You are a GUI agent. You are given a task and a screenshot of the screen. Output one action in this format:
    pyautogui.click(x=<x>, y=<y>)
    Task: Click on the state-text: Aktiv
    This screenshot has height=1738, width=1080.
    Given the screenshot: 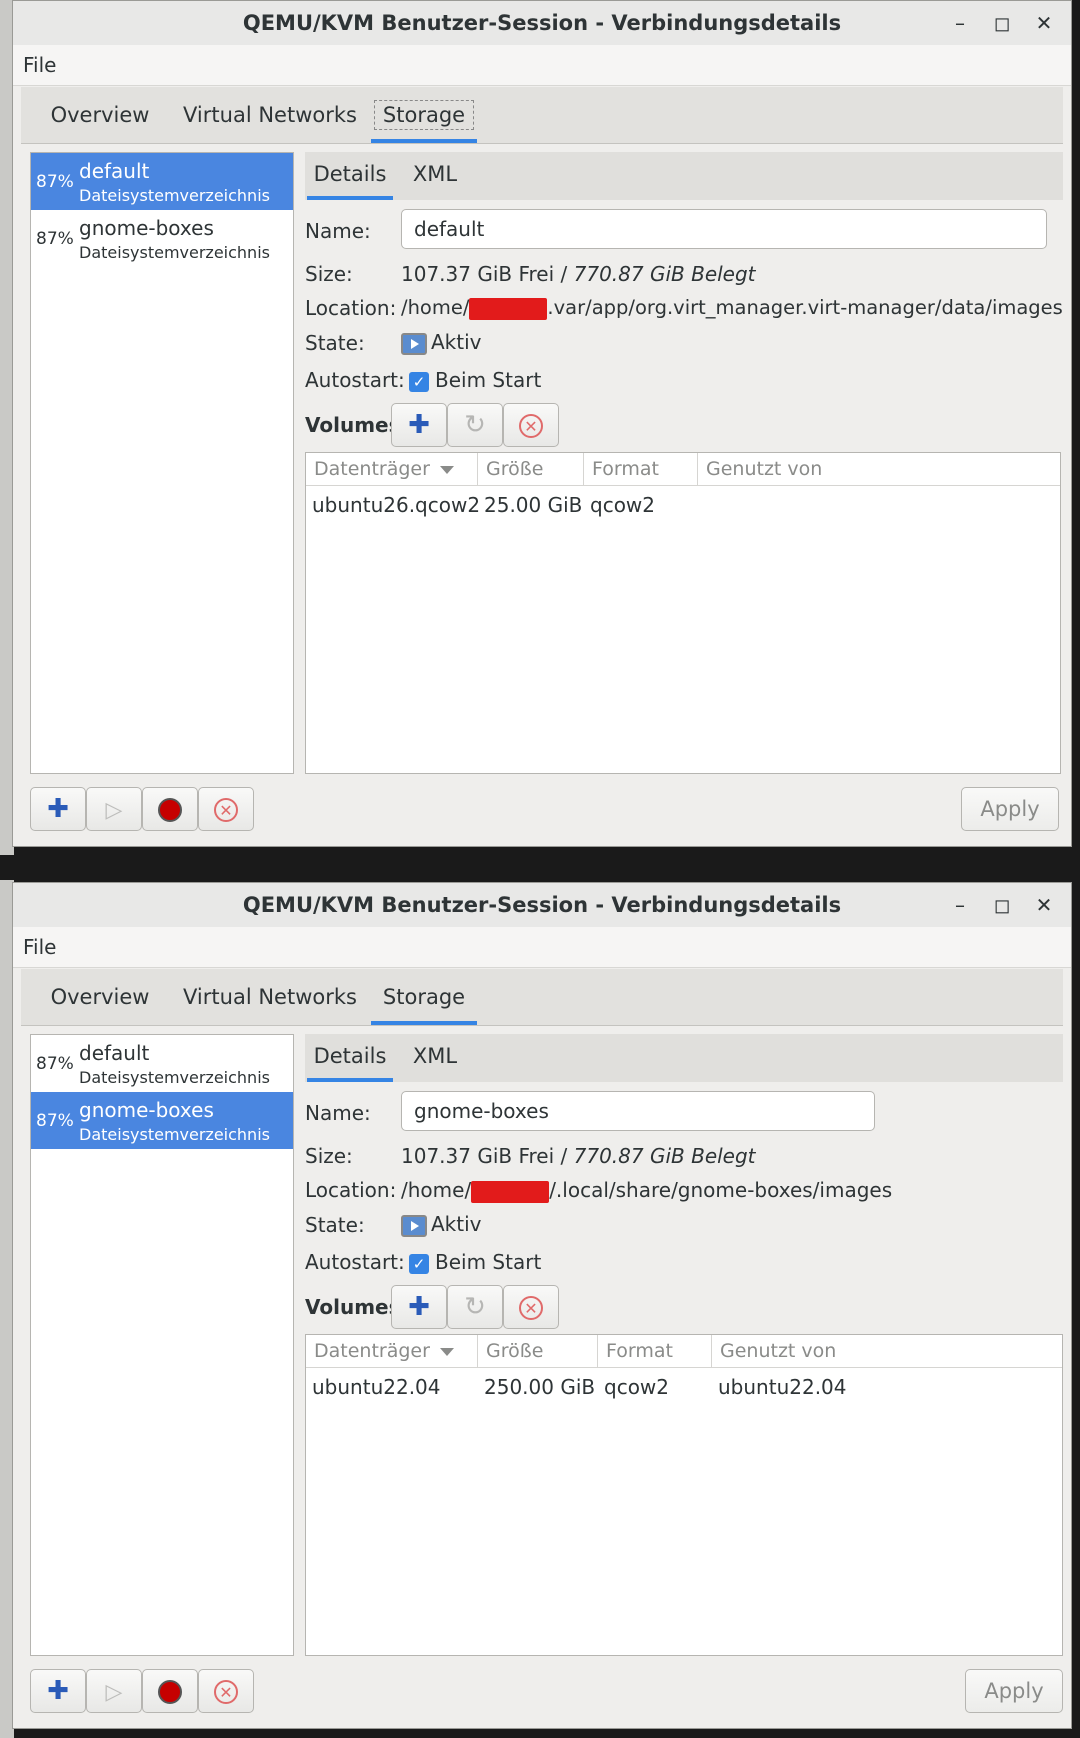 What is the action you would take?
    pyautogui.click(x=456, y=342)
    